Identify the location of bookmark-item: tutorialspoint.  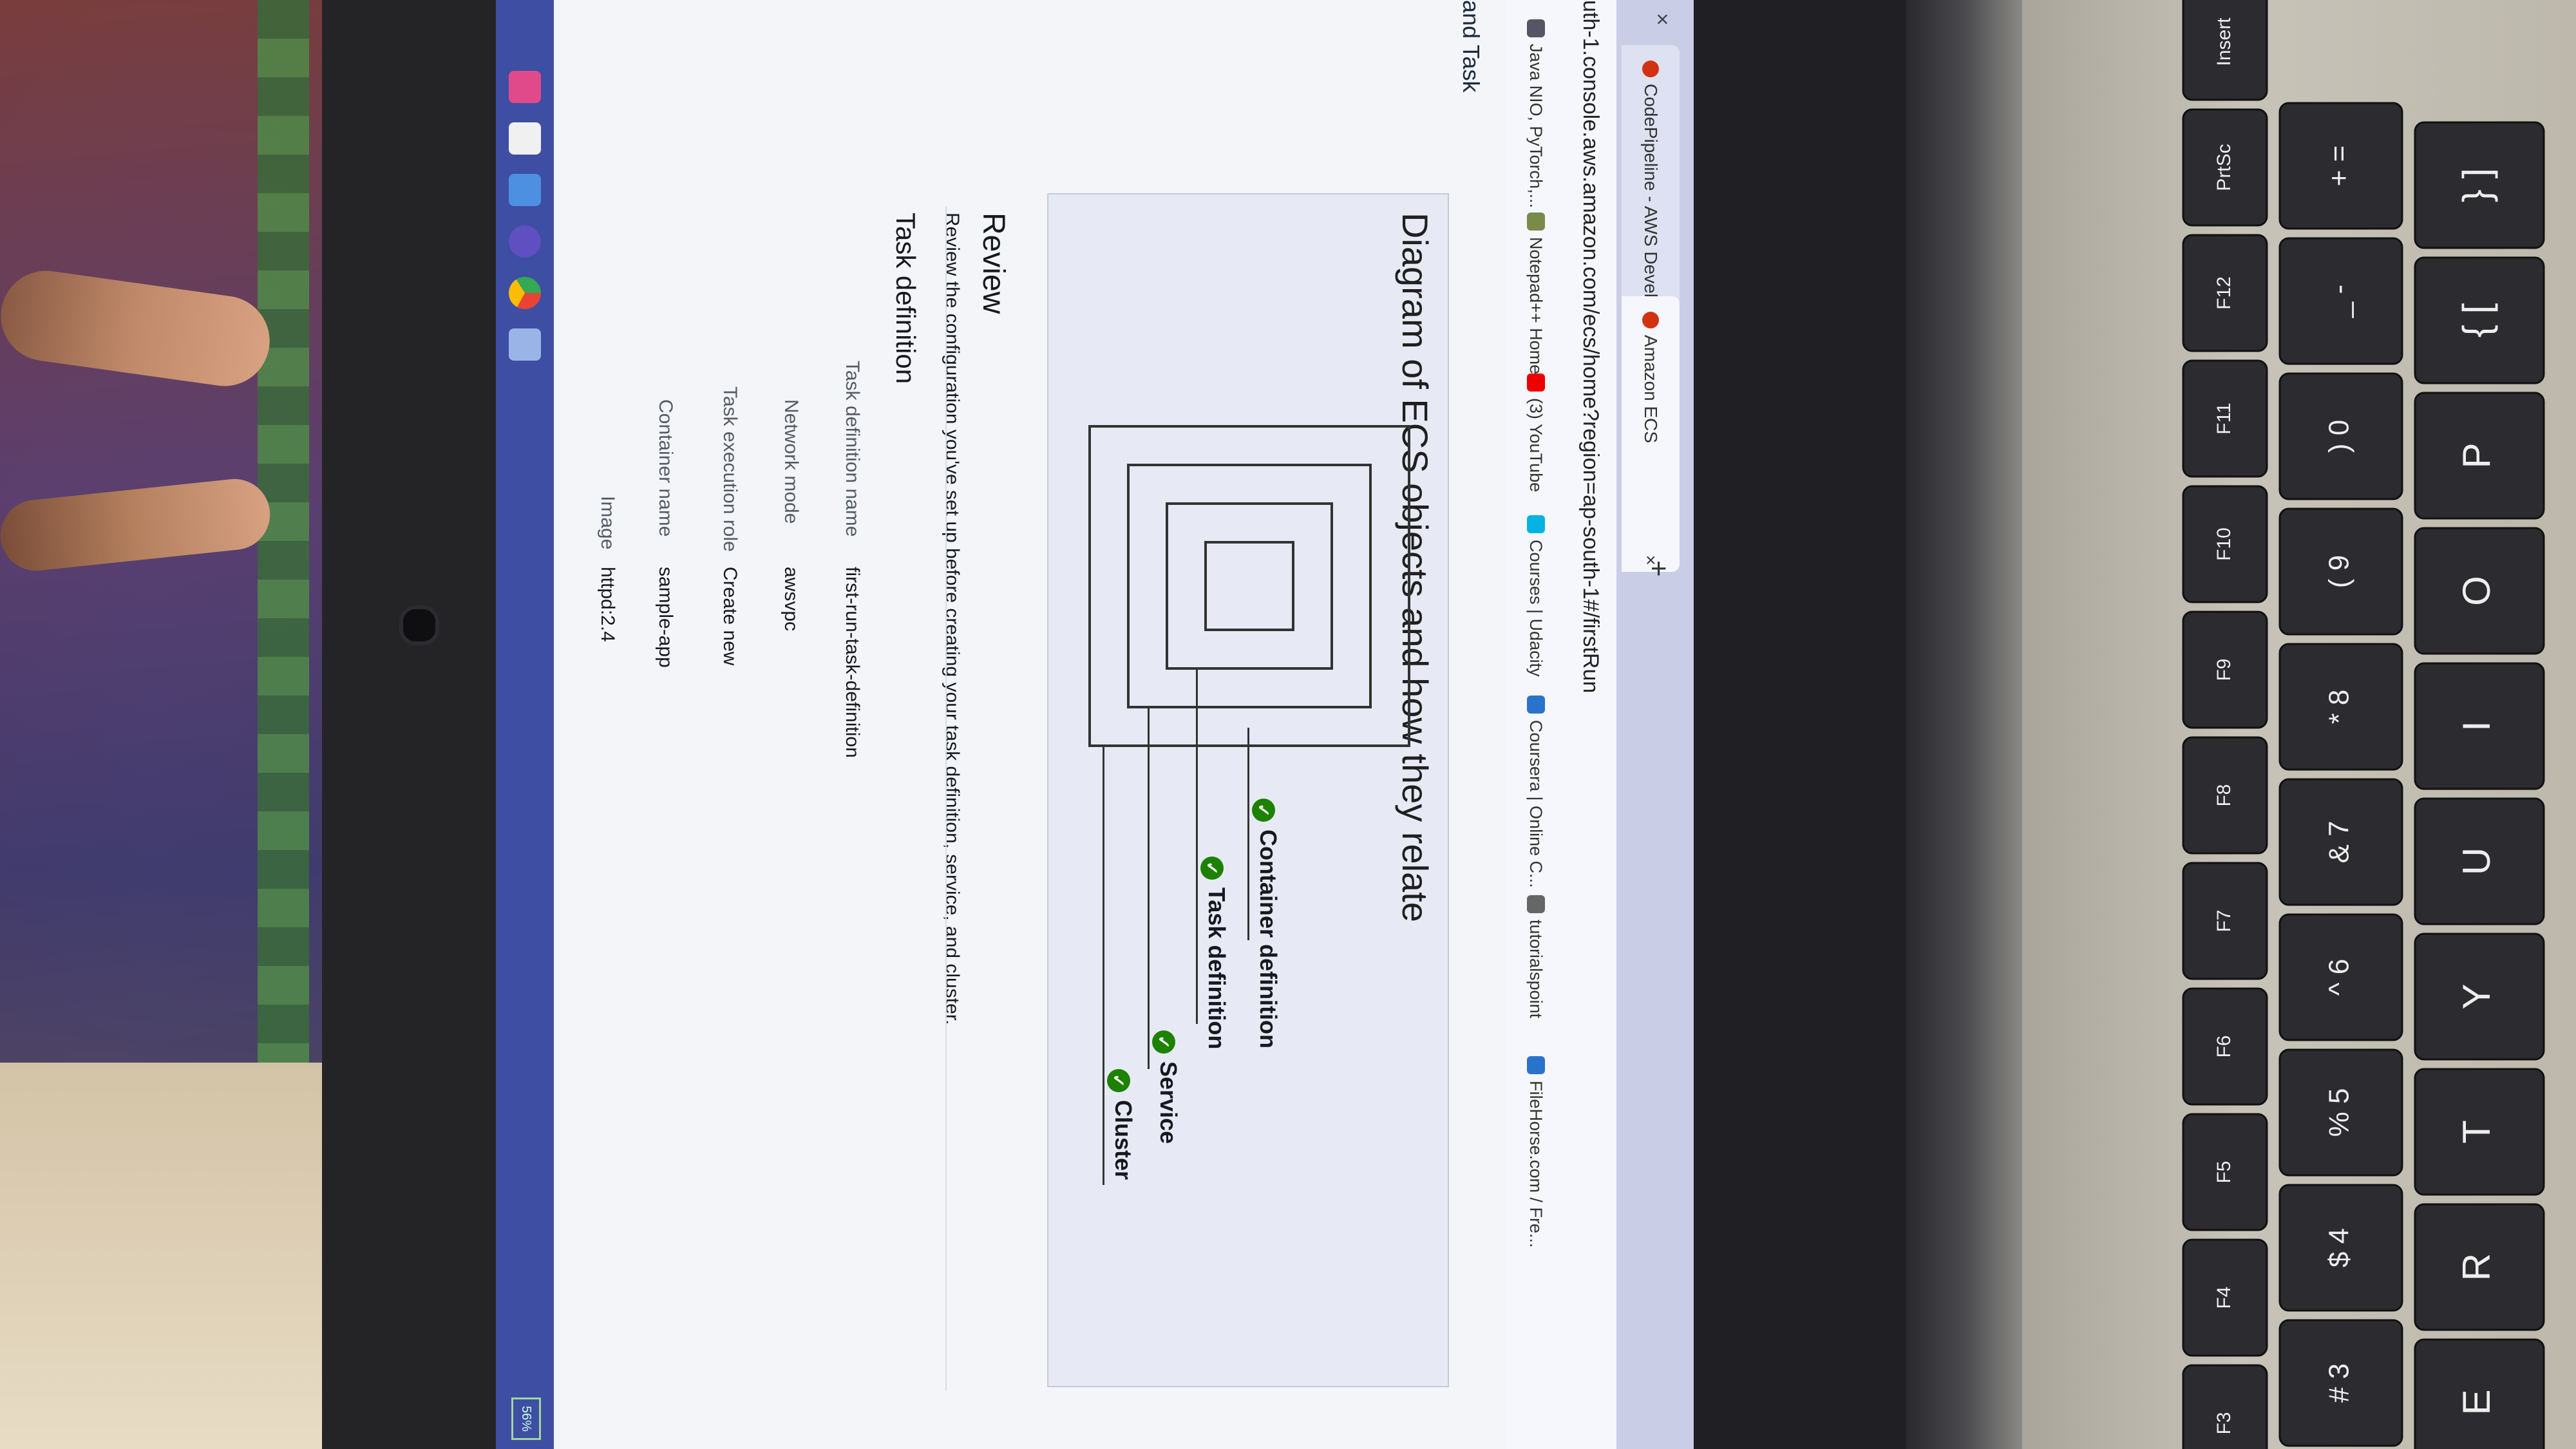
(1536, 956).